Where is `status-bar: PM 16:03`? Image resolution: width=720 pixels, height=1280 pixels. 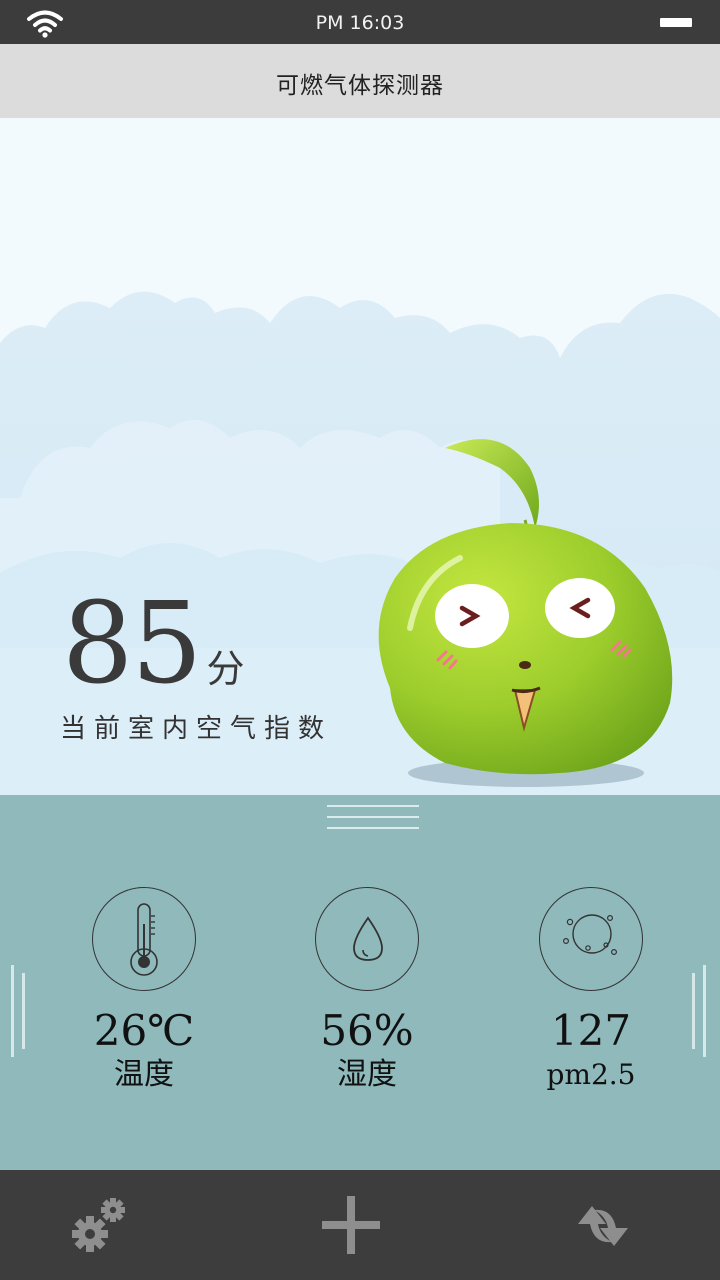 status-bar: PM 16:03 is located at coordinates (360, 22).